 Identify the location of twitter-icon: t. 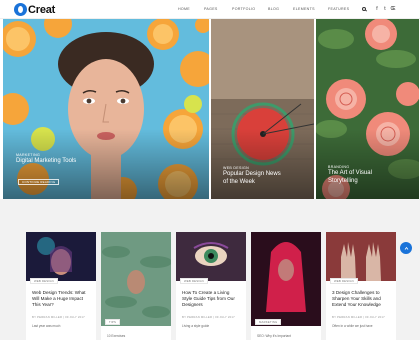
(385, 9).